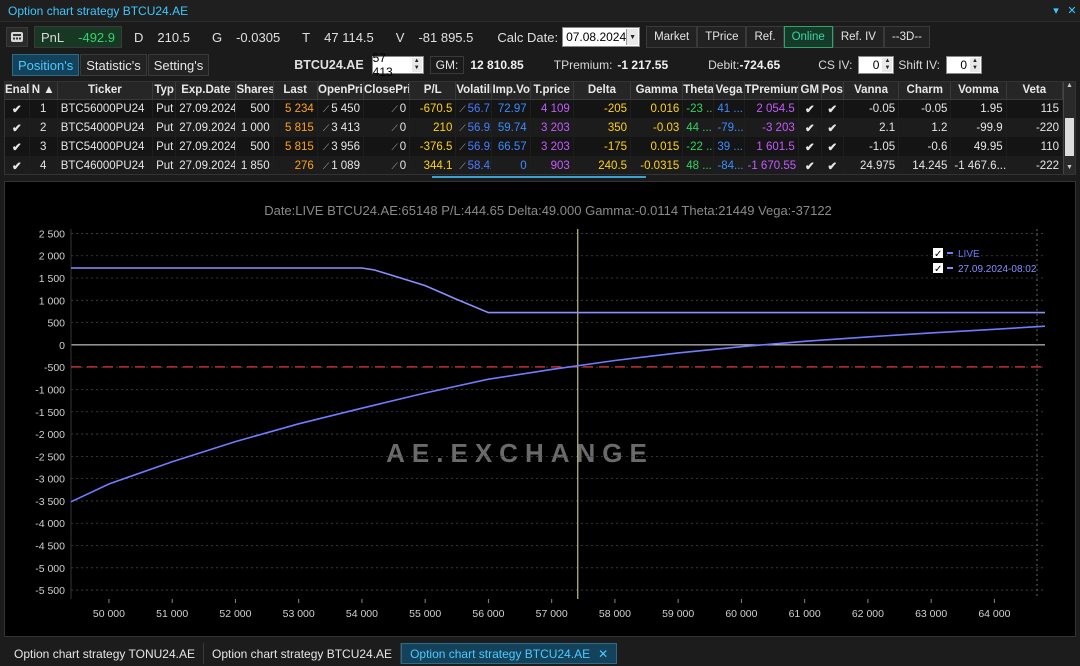 The image size is (1080, 666). What do you see at coordinates (832, 91) in the screenshot?
I see `col-pos: Pos` at bounding box center [832, 91].